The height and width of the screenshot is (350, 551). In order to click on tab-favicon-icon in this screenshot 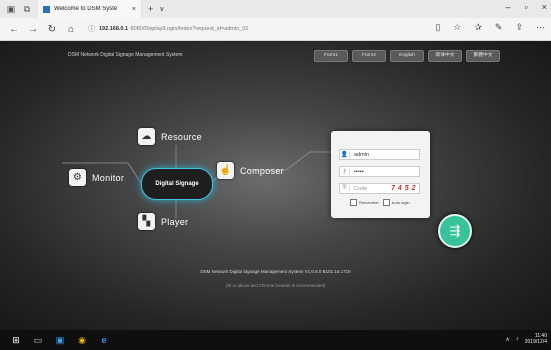, I will do `click(46, 9)`.